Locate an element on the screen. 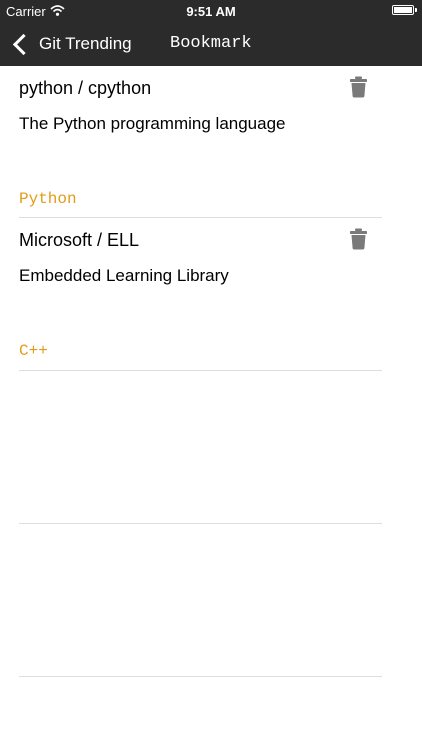 The height and width of the screenshot is (750, 422). page-title: Bookmark is located at coordinates (211, 43).